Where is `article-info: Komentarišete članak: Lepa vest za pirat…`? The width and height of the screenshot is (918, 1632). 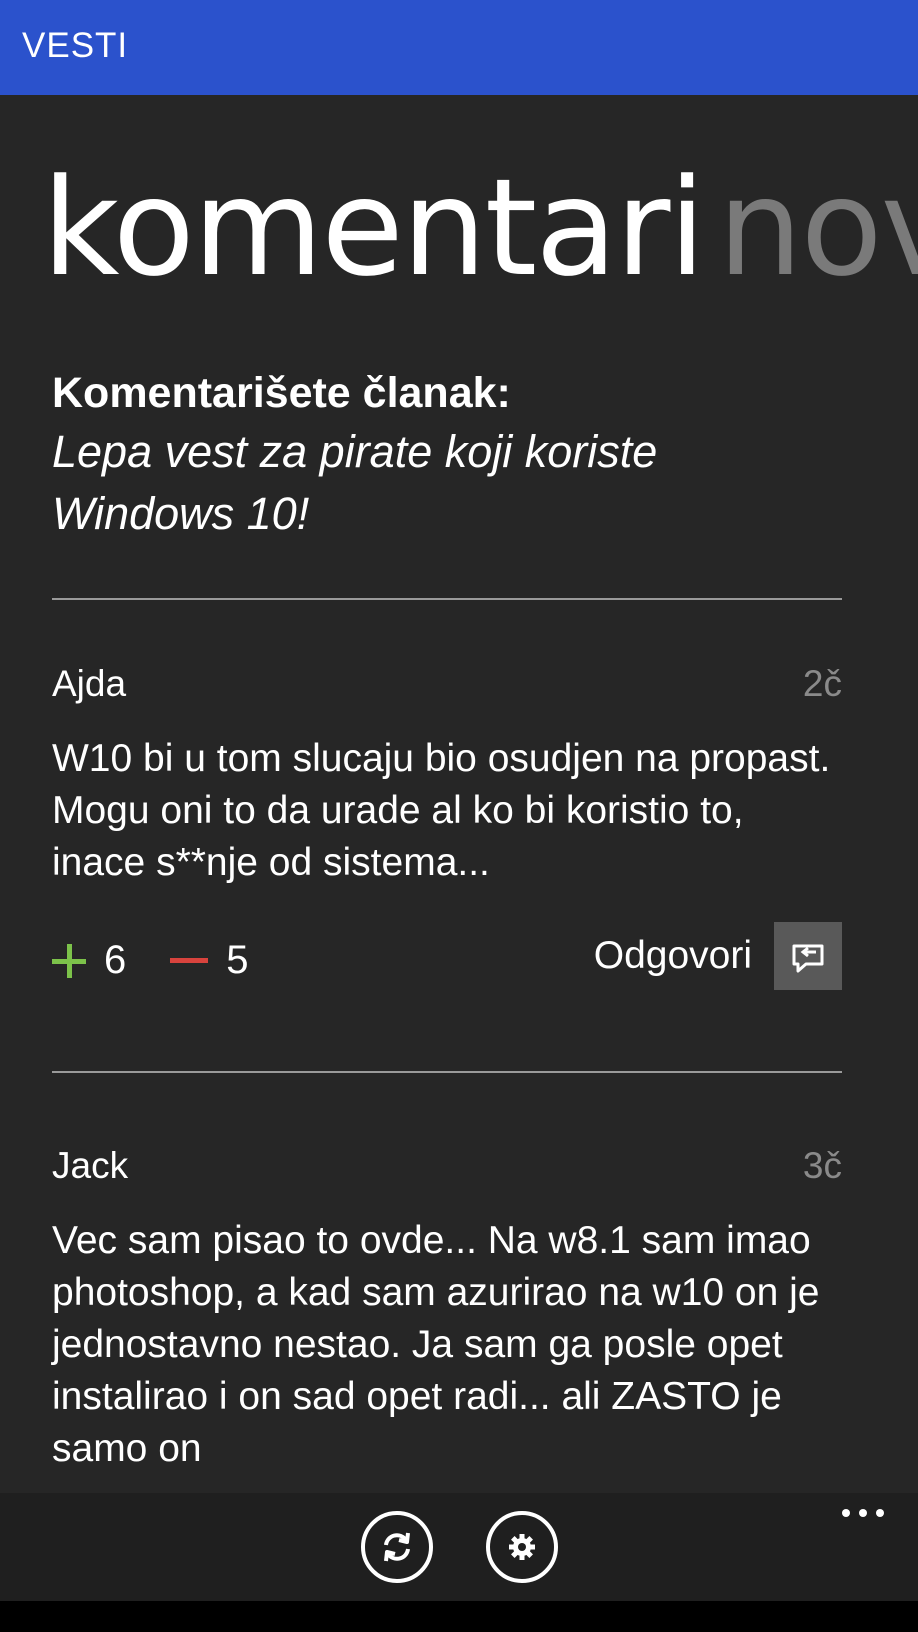
article-info: Komentarišete članak: Lepa vest za pirat… is located at coordinates (442, 455).